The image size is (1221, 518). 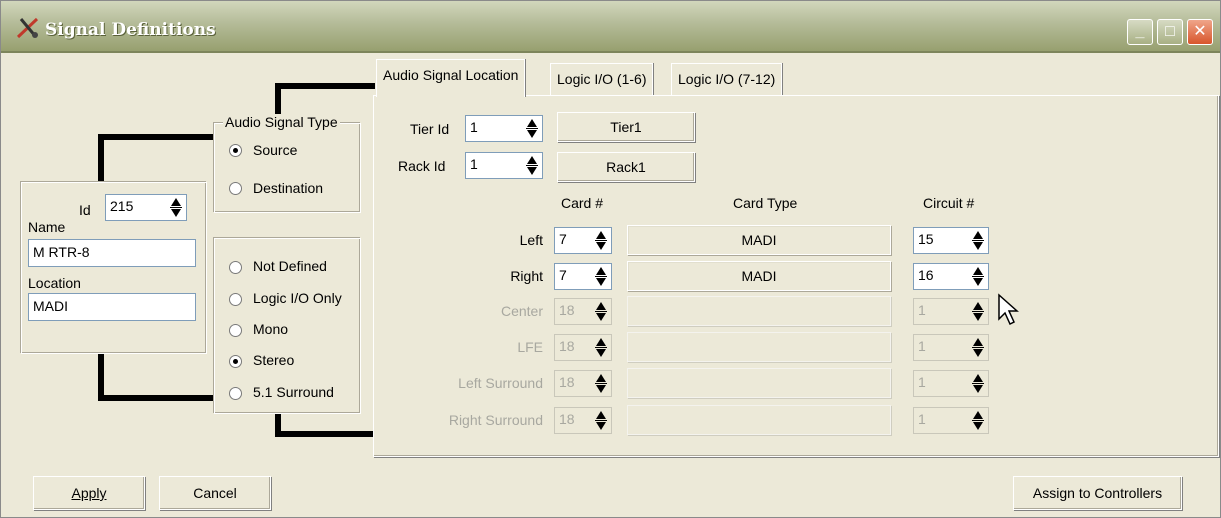 What do you see at coordinates (759, 276) in the screenshot?
I see `card-type-field-right: MADI` at bounding box center [759, 276].